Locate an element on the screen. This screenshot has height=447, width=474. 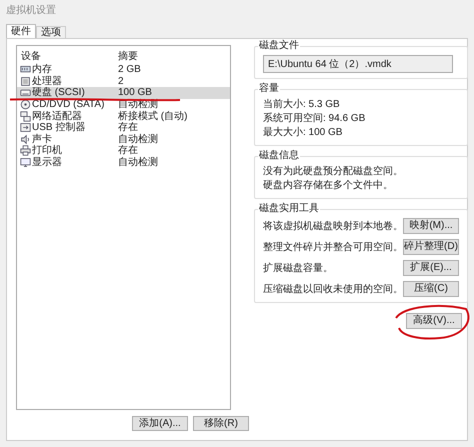
capacity-text: 系统可用空间: 94.6 GB is located at coordinates (314, 119).